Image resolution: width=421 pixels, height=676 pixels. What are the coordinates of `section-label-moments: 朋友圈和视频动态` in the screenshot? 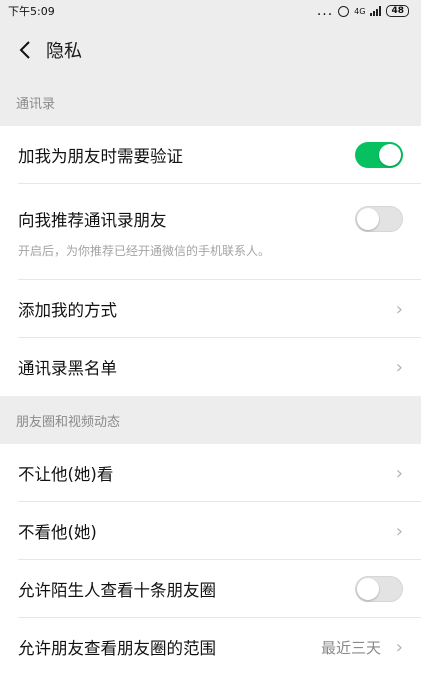 It's located at (210, 420).